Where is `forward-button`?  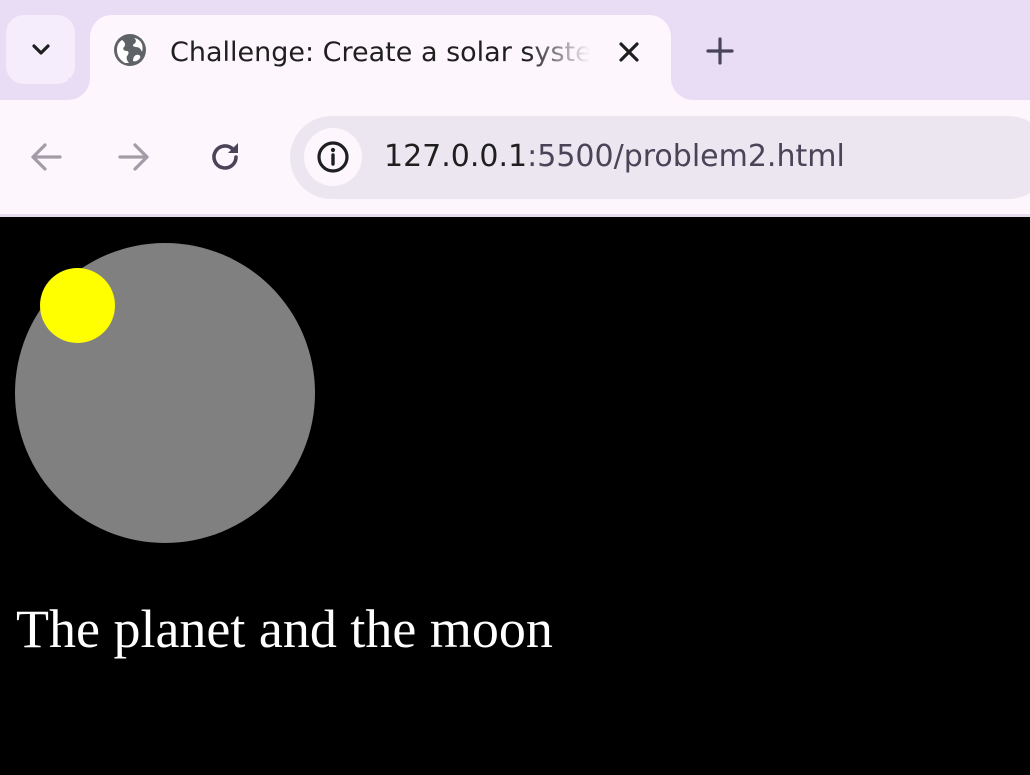
forward-button is located at coordinates (134, 157).